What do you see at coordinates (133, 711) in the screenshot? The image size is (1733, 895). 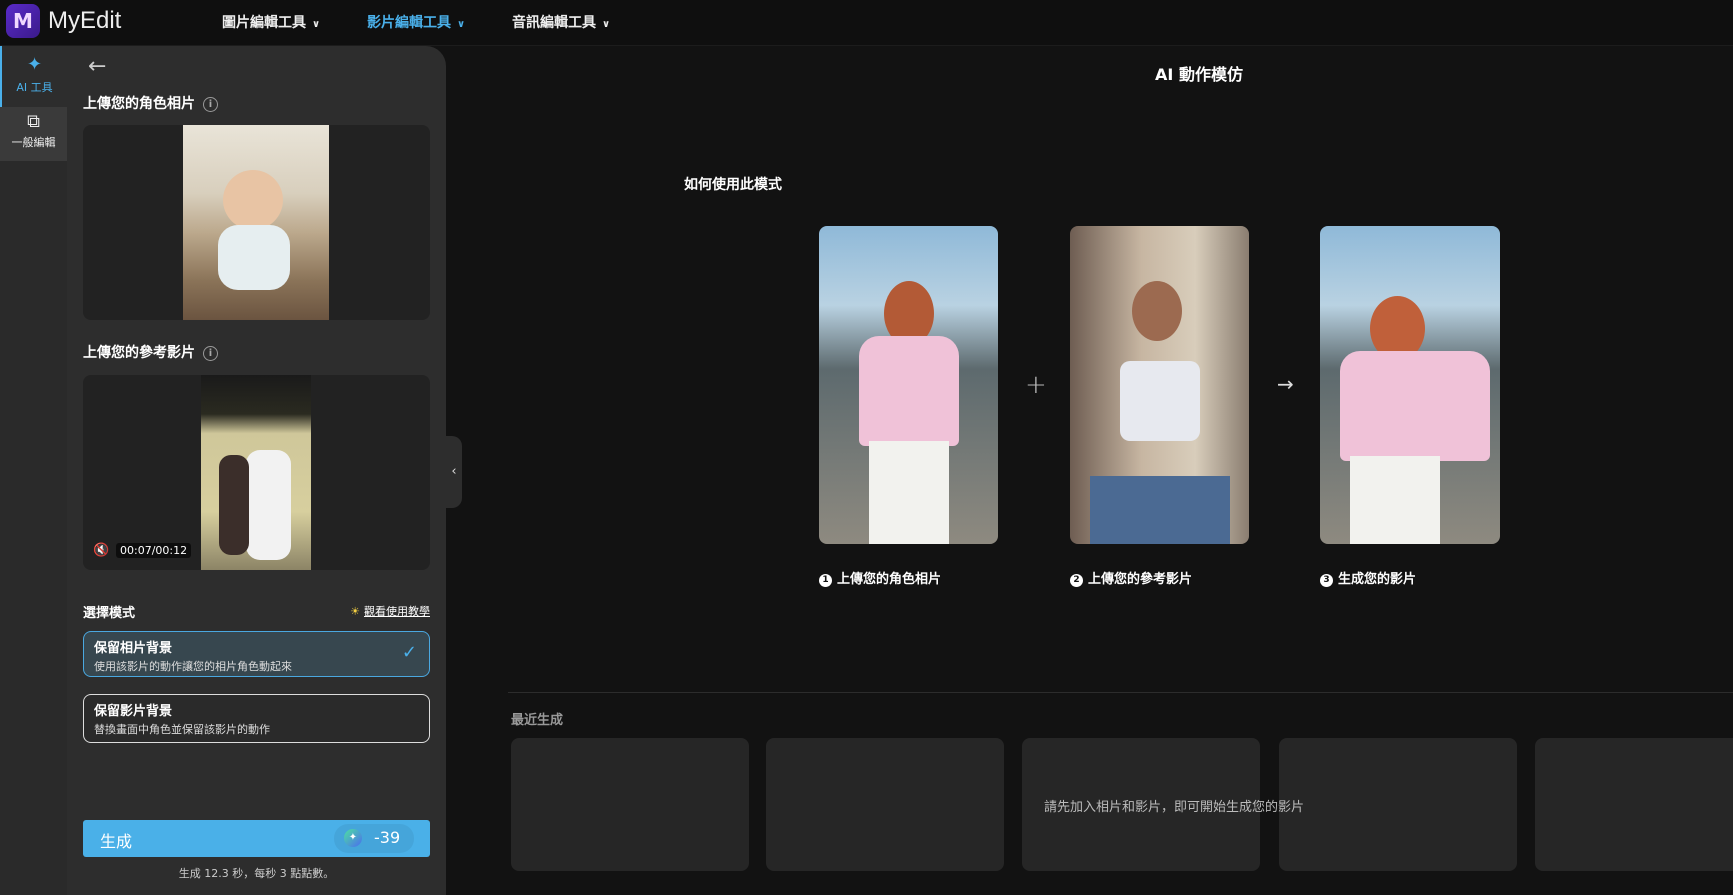 I see `option-title: 保留影片背景` at bounding box center [133, 711].